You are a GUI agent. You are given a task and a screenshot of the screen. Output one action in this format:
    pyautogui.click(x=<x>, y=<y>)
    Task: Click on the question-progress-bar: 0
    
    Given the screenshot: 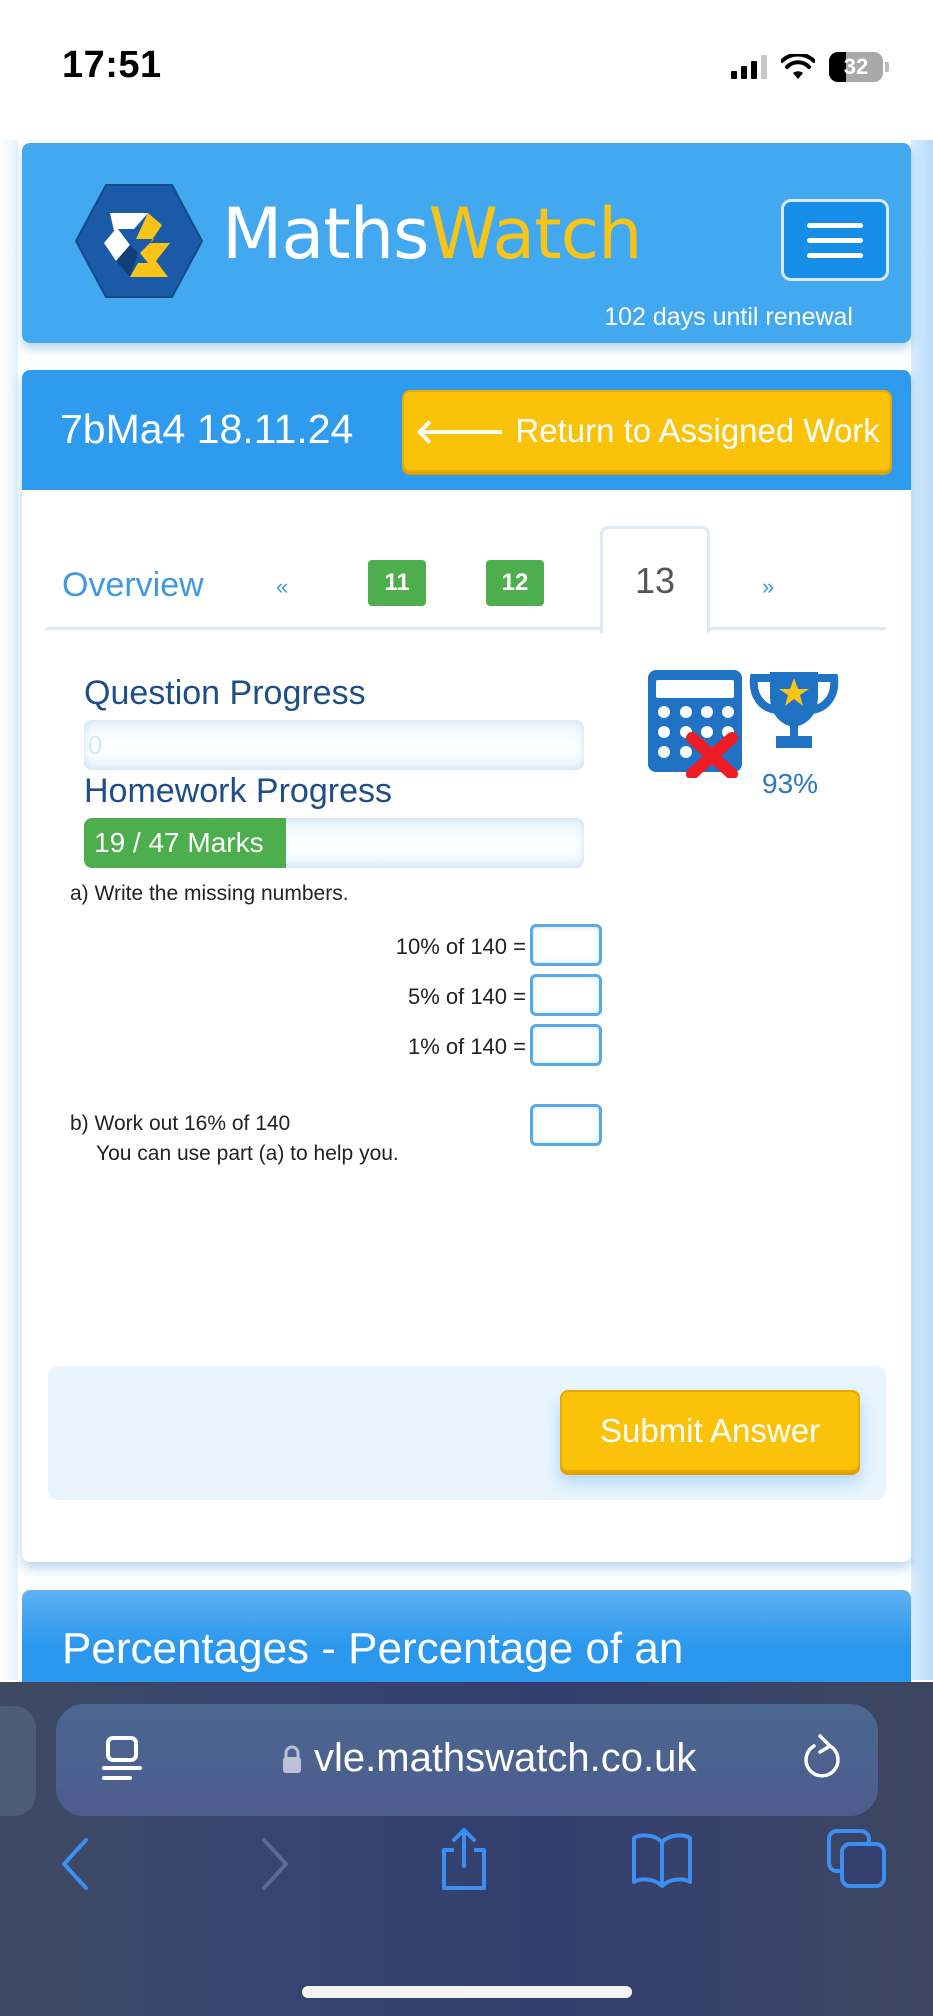 What is the action you would take?
    pyautogui.click(x=334, y=745)
    